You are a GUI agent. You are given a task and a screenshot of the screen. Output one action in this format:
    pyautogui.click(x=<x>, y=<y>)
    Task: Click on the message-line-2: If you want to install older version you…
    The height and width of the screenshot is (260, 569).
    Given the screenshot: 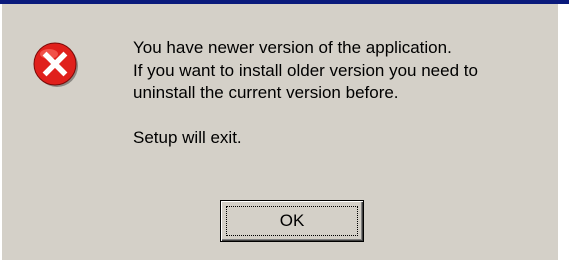 What is the action you would take?
    pyautogui.click(x=305, y=70)
    